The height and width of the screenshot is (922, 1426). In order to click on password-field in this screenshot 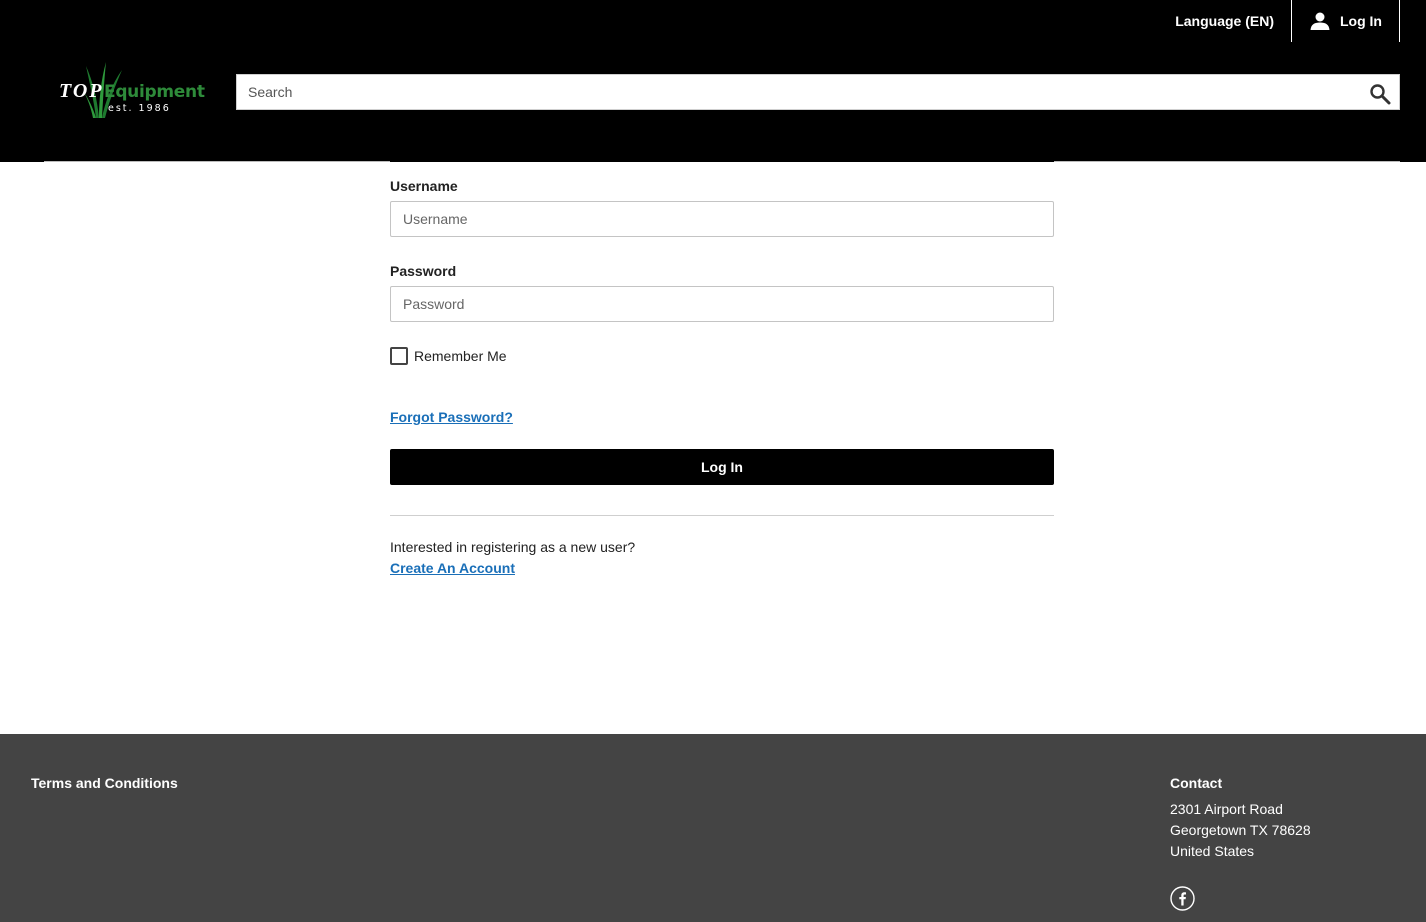, I will do `click(722, 304)`.